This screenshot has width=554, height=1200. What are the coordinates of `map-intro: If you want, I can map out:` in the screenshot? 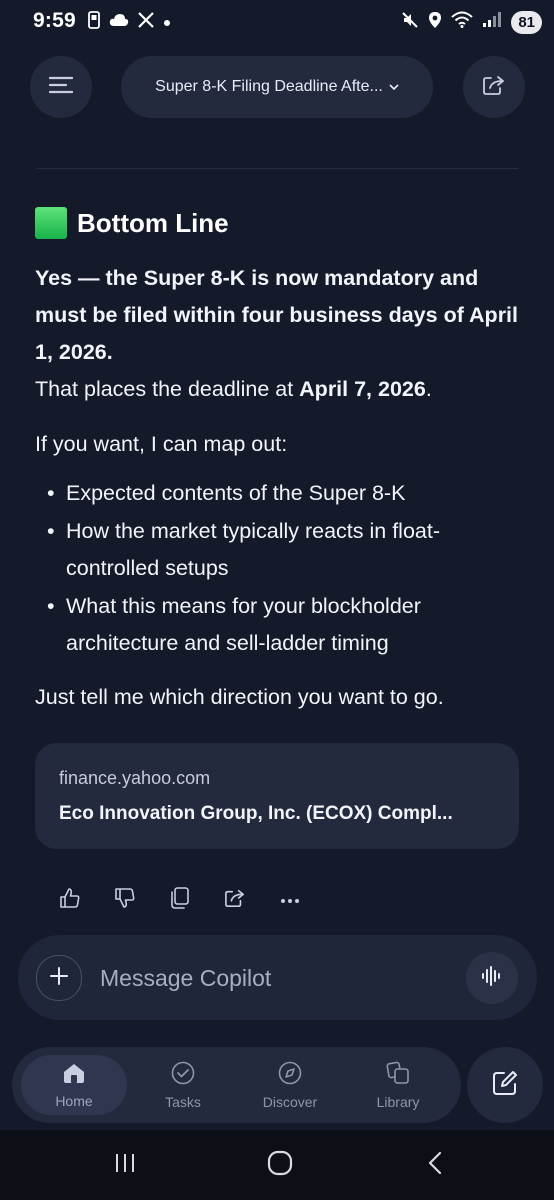 It's located at (161, 444).